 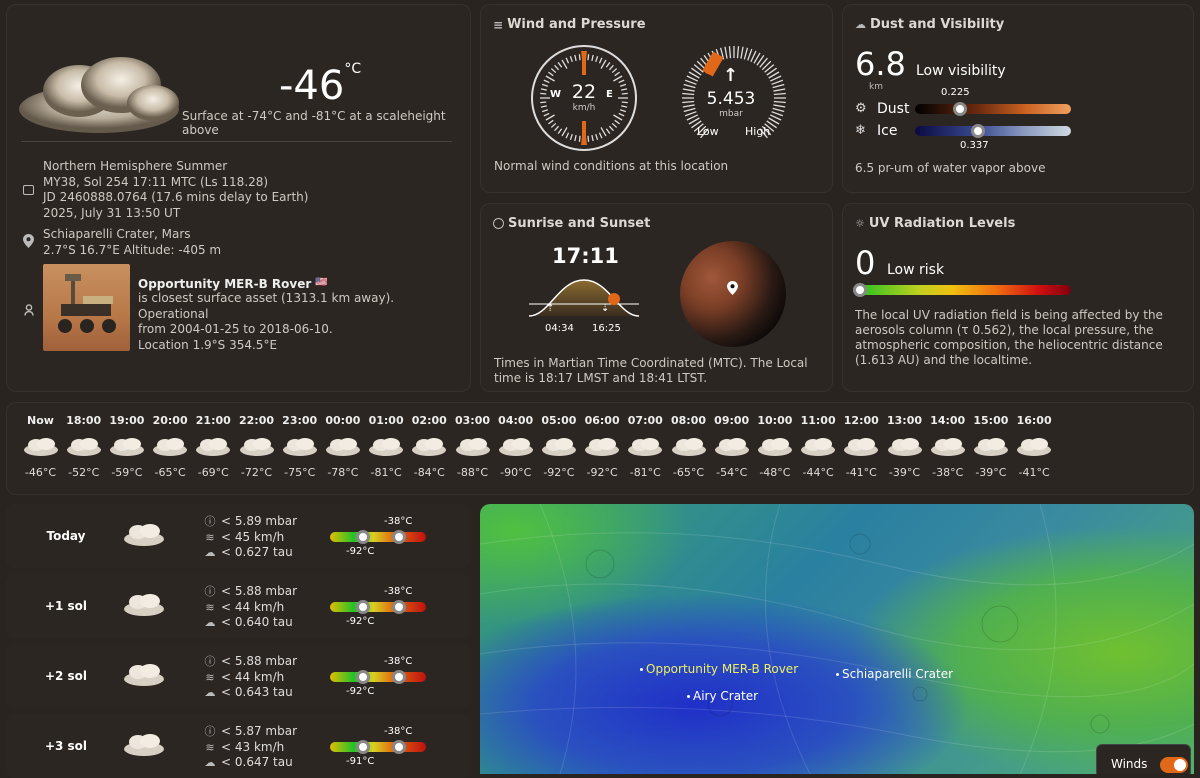 I want to click on marker-opportunity: Opportunity MER-B Rover, so click(x=719, y=669).